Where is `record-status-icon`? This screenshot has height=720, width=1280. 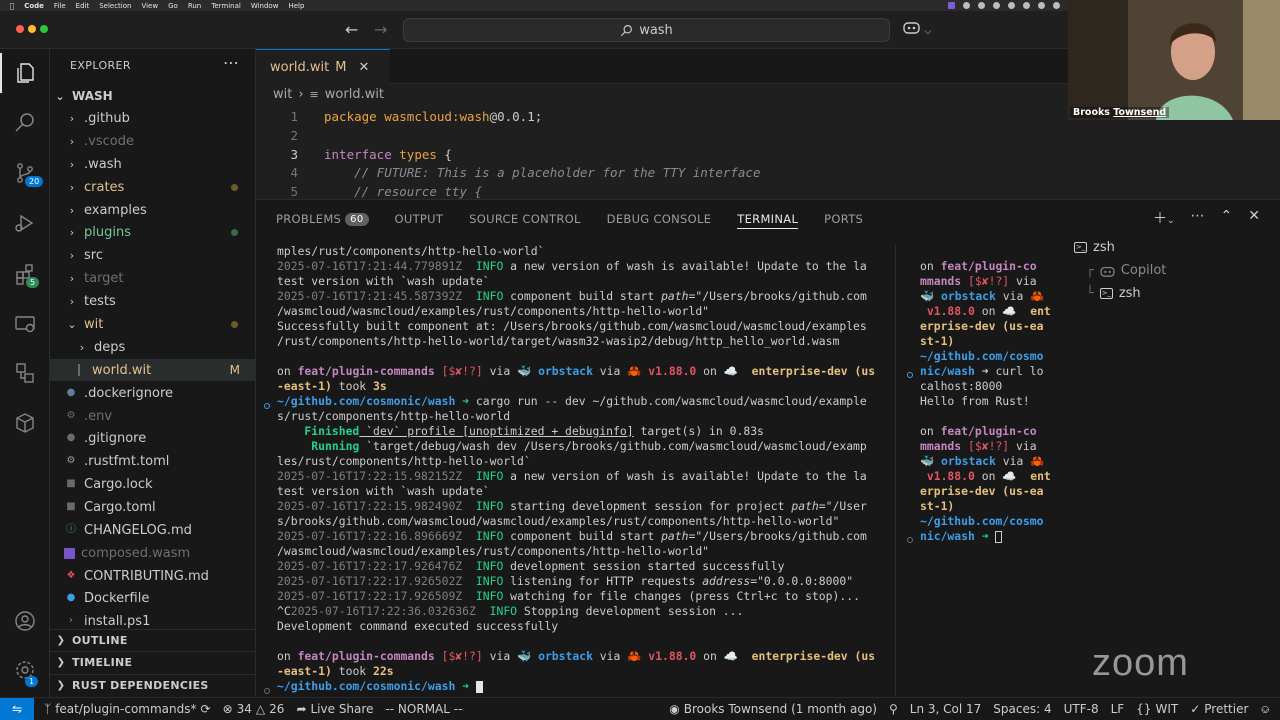 record-status-icon is located at coordinates (981, 5).